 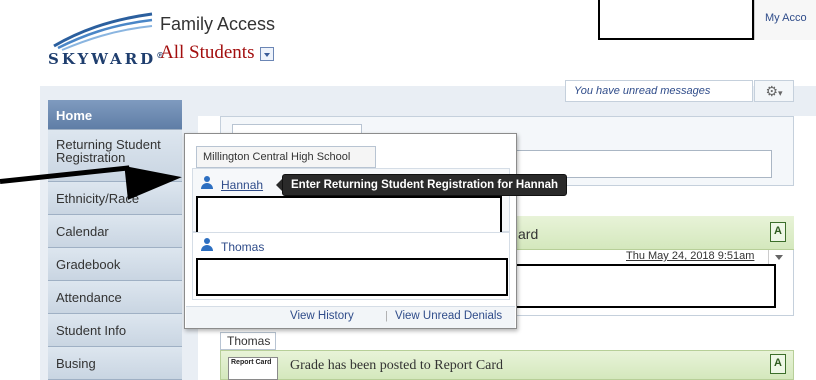 I want to click on sidebar-item-busing: Busing, so click(x=115, y=363).